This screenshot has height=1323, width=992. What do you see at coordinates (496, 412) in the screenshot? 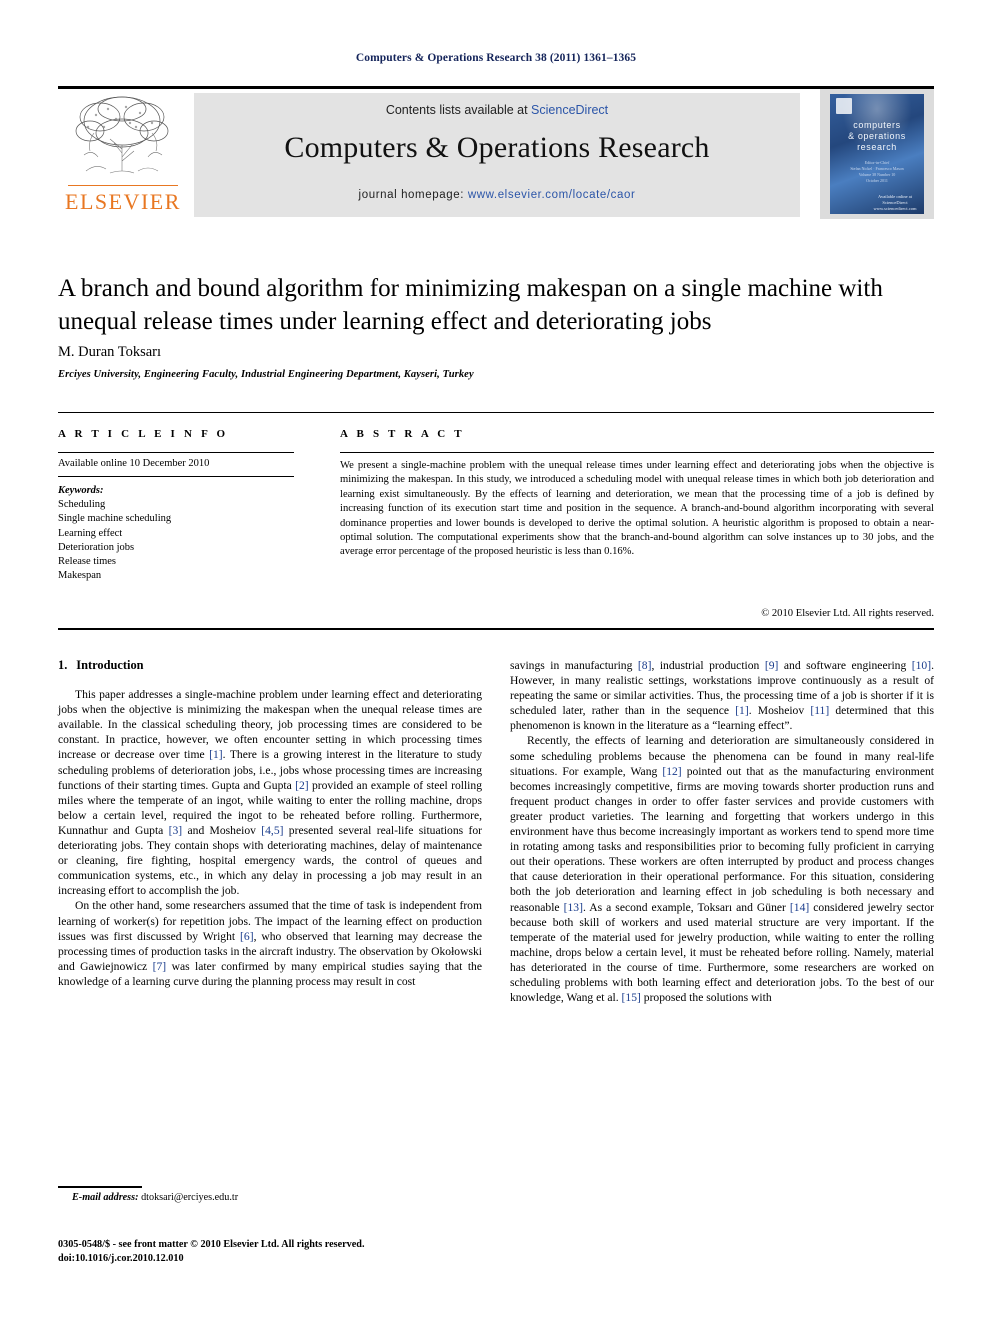
I see `info-section-top-rule` at bounding box center [496, 412].